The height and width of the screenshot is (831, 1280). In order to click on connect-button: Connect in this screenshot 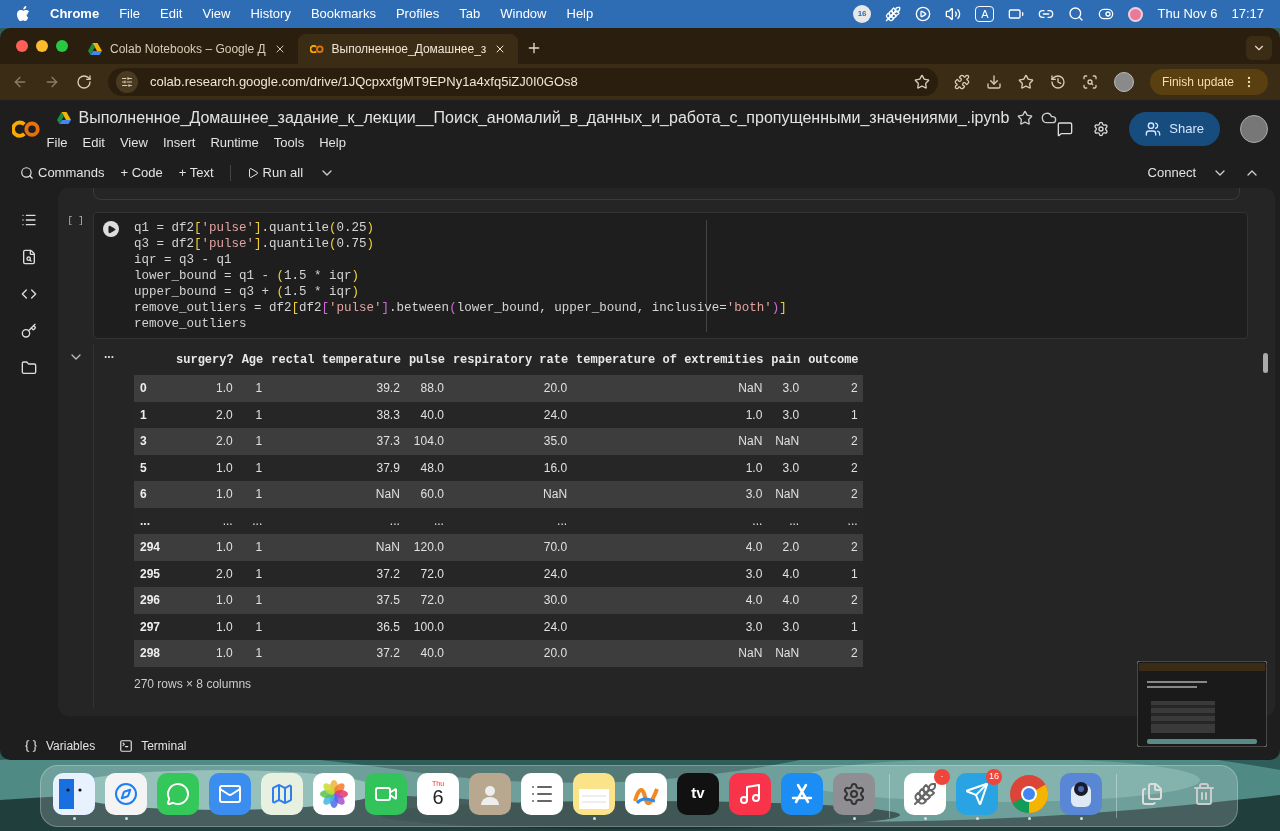, I will do `click(1171, 173)`.